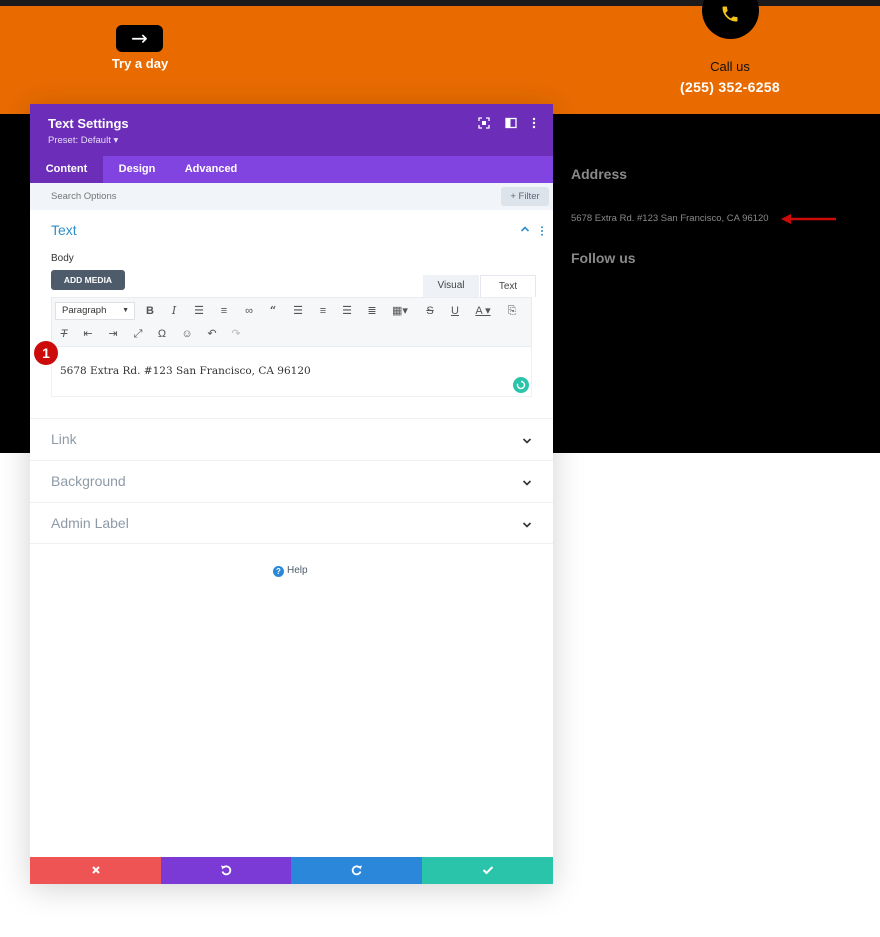  What do you see at coordinates (511, 124) in the screenshot?
I see `split-view-icon` at bounding box center [511, 124].